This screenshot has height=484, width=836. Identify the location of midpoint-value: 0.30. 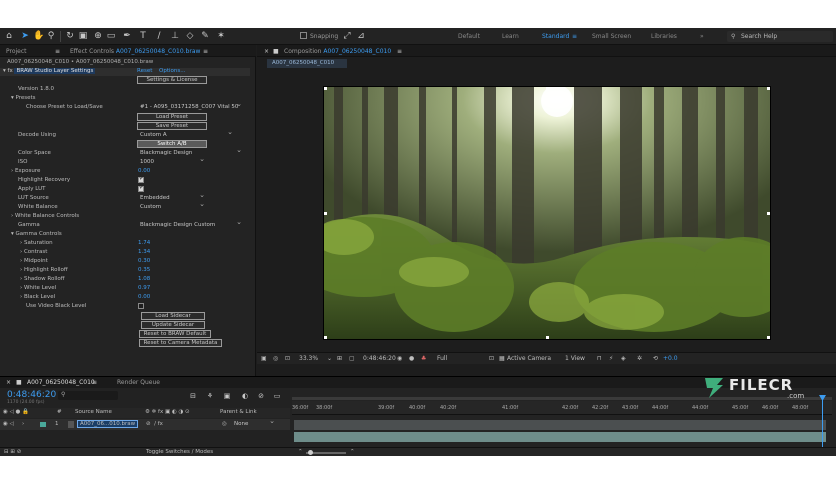
(144, 261).